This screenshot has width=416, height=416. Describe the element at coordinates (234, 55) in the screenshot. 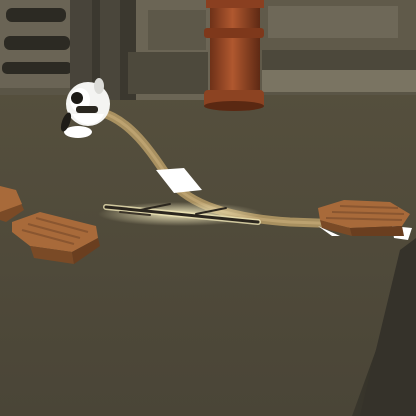

I see `copper-pipe` at that location.